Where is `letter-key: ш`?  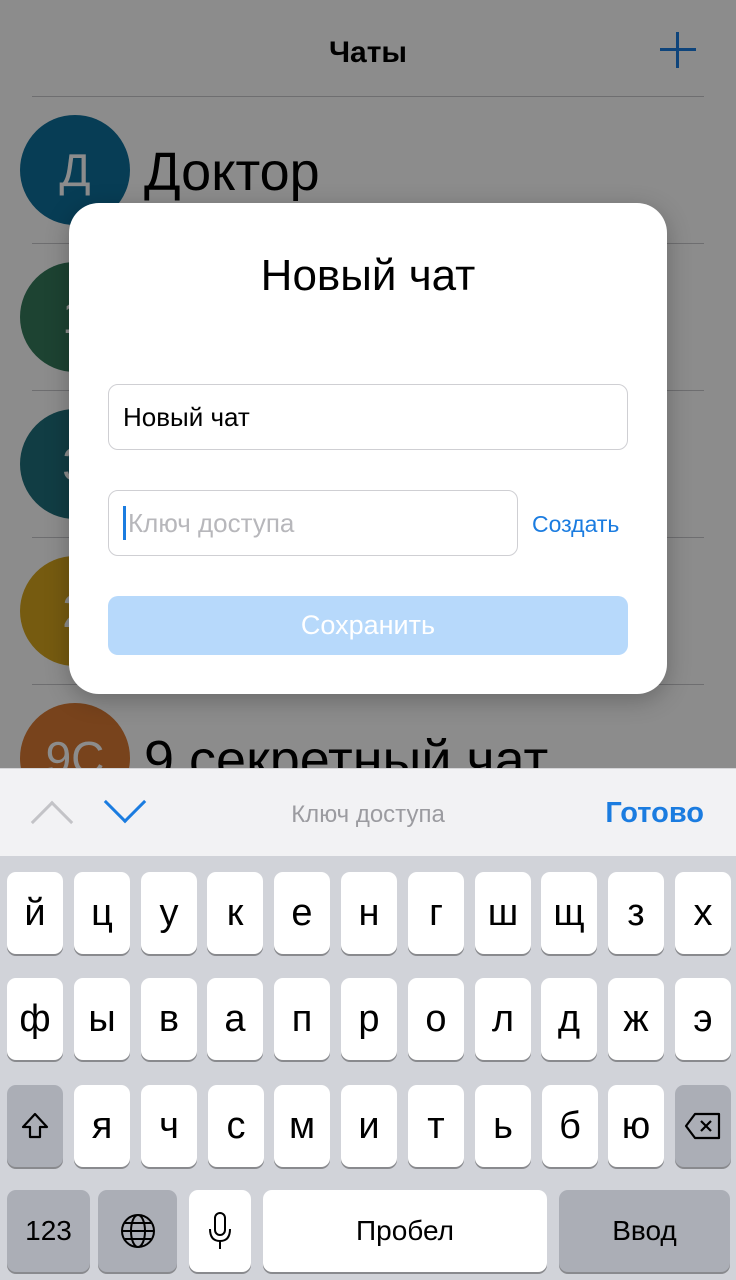 letter-key: ш is located at coordinates (503, 913).